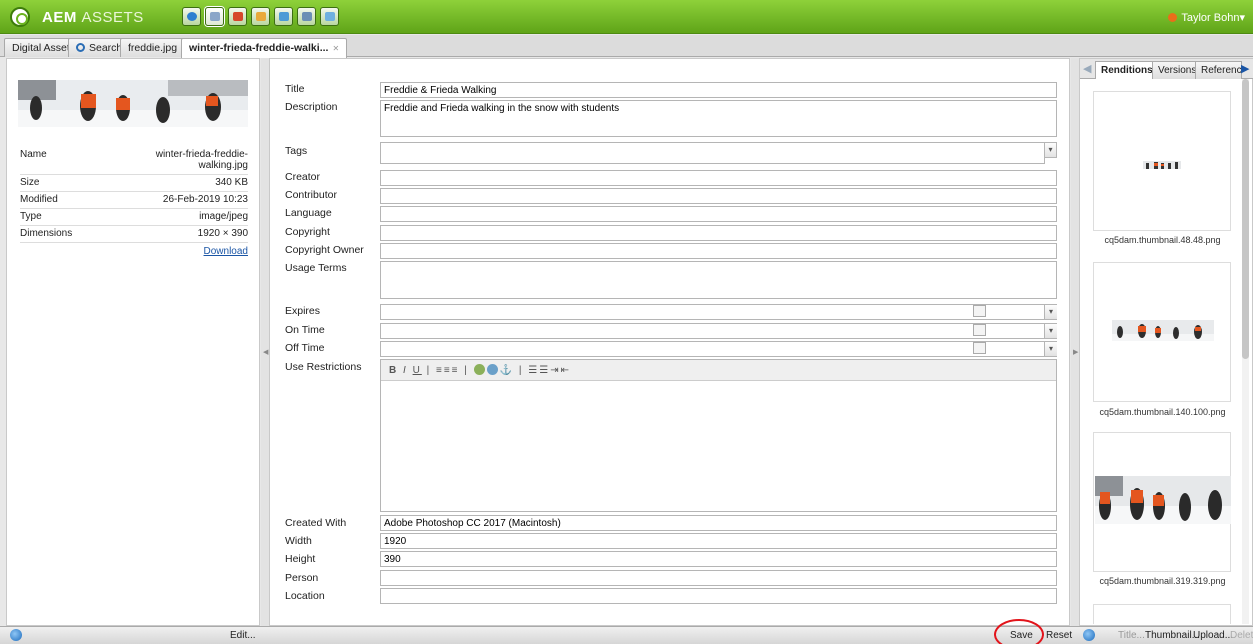 Image resolution: width=1253 pixels, height=644 pixels. I want to click on copyright-label: Copyright, so click(307, 232).